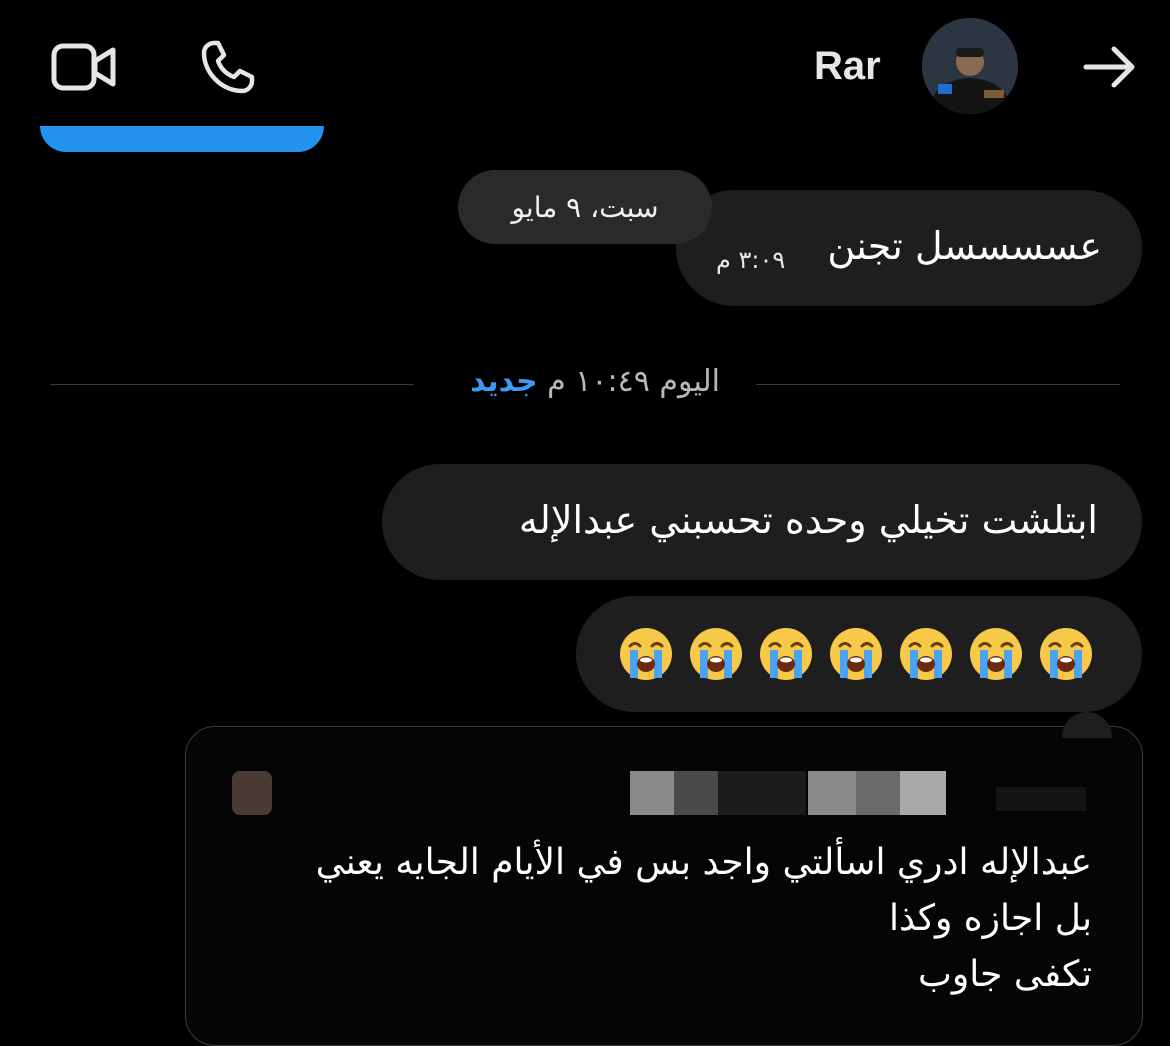 The image size is (1170, 1046). I want to click on message-bubble: عسسسسل تجنن ٣:٠٩ م, so click(909, 248).